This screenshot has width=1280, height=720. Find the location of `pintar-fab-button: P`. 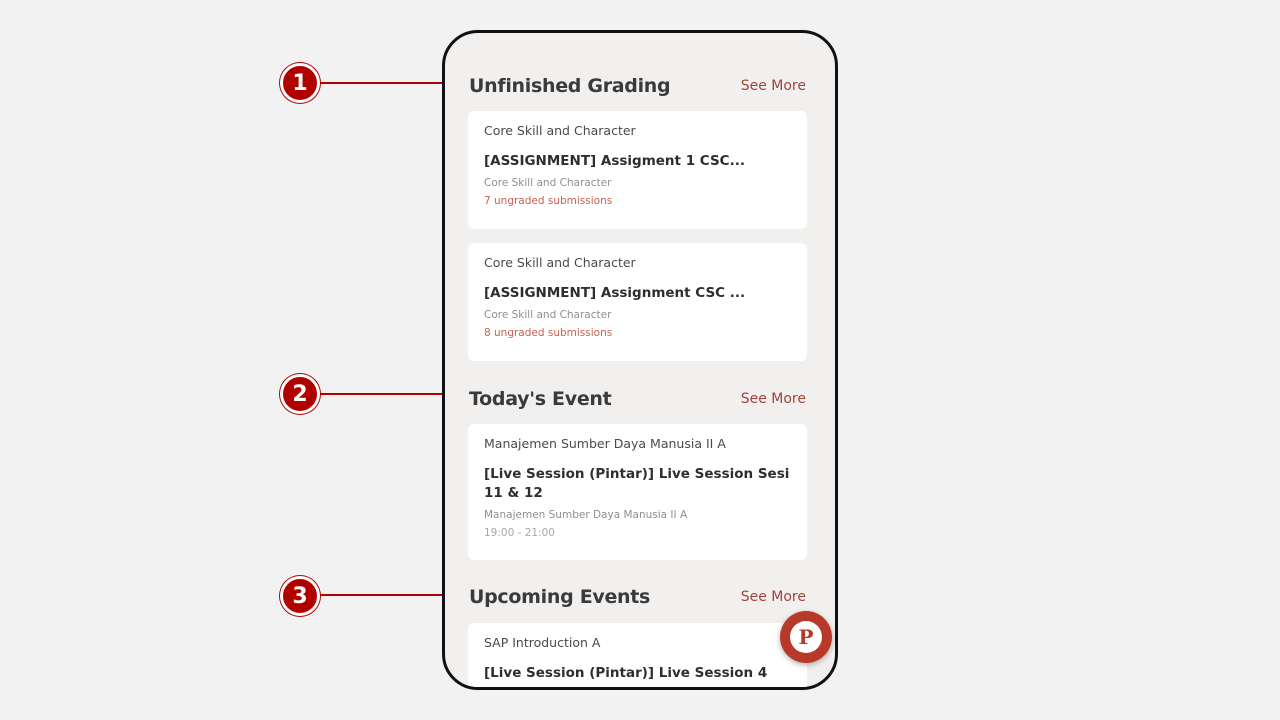

pintar-fab-button: P is located at coordinates (806, 637).